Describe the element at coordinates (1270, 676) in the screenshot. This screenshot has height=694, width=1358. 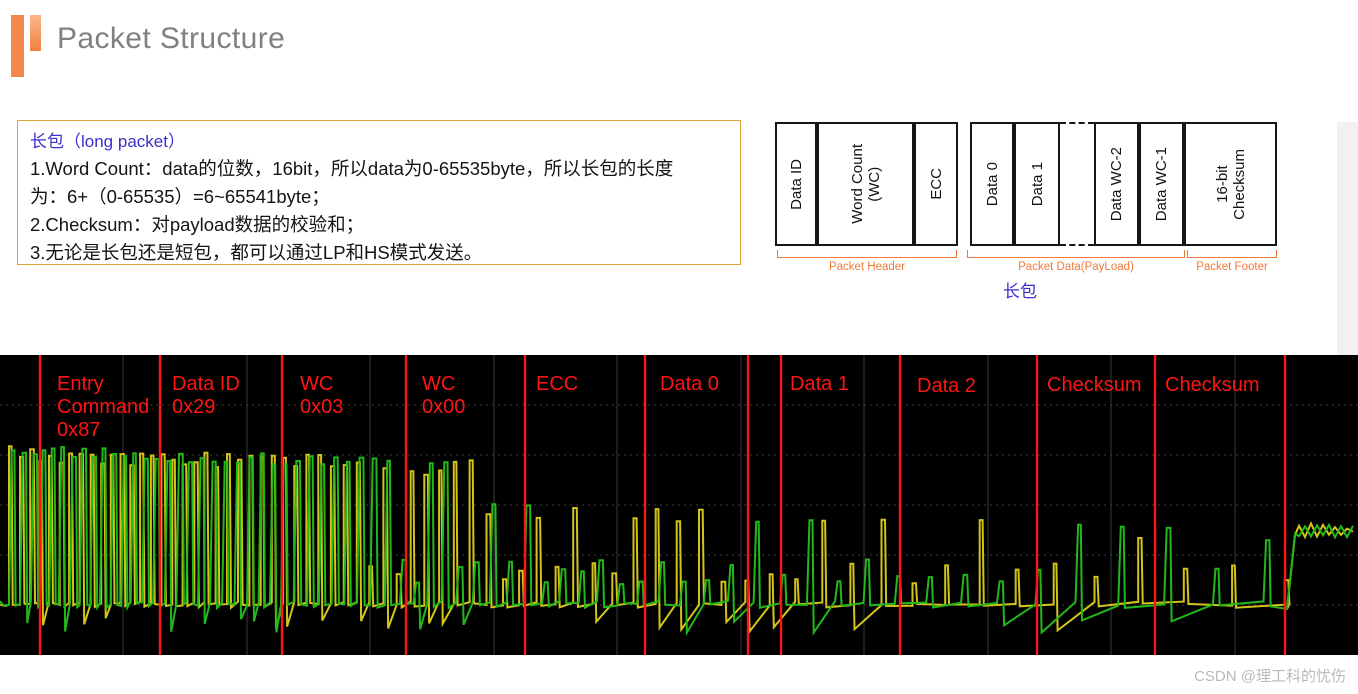
I see `watermark: CSDN @理工科的忧伤` at that location.